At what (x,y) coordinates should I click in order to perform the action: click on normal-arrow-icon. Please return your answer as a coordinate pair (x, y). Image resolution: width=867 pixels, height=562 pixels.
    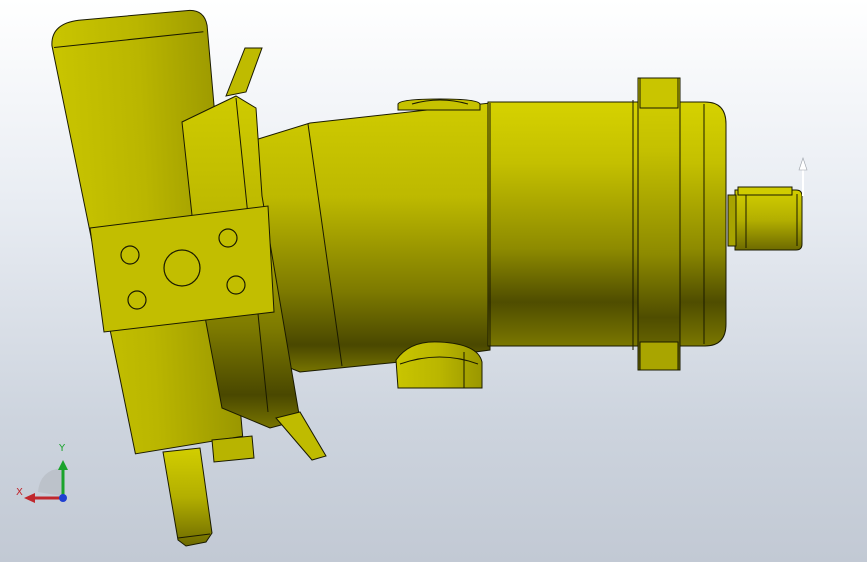
    Looking at the image, I should click on (803, 176).